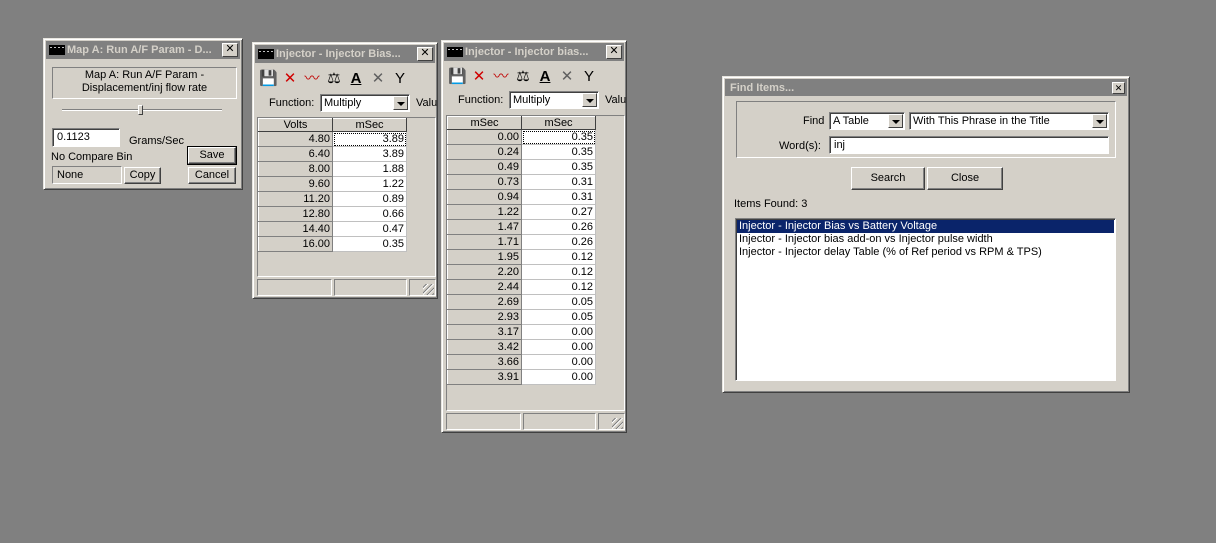 The height and width of the screenshot is (543, 1216). Describe the element at coordinates (369, 214) in the screenshot. I see `row-value-cell: 0.66` at that location.